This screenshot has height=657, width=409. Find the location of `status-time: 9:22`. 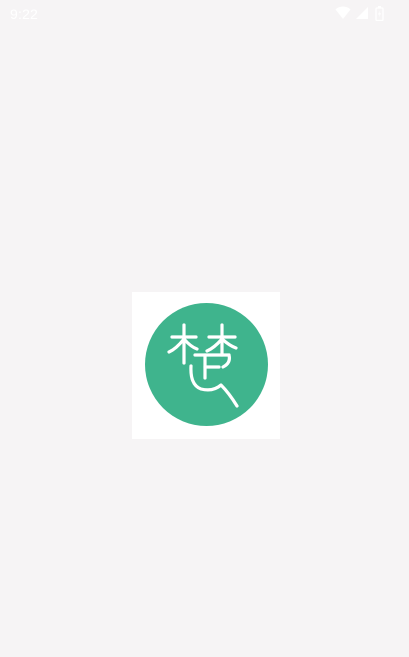

status-time: 9:22 is located at coordinates (24, 14).